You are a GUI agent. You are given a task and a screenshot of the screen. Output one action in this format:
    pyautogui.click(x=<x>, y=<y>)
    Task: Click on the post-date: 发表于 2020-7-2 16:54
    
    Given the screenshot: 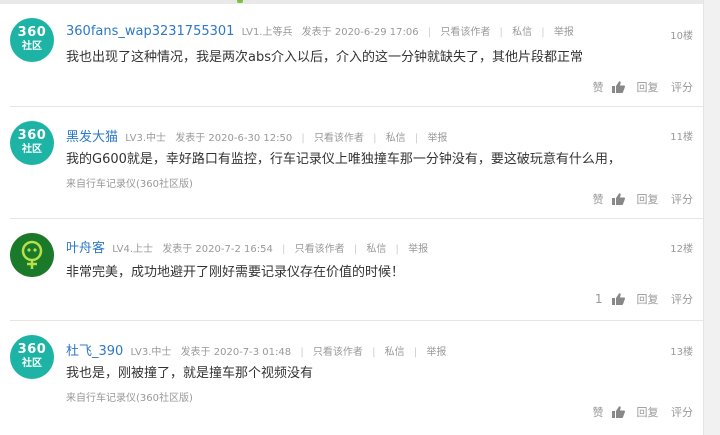 What is the action you would take?
    pyautogui.click(x=217, y=249)
    